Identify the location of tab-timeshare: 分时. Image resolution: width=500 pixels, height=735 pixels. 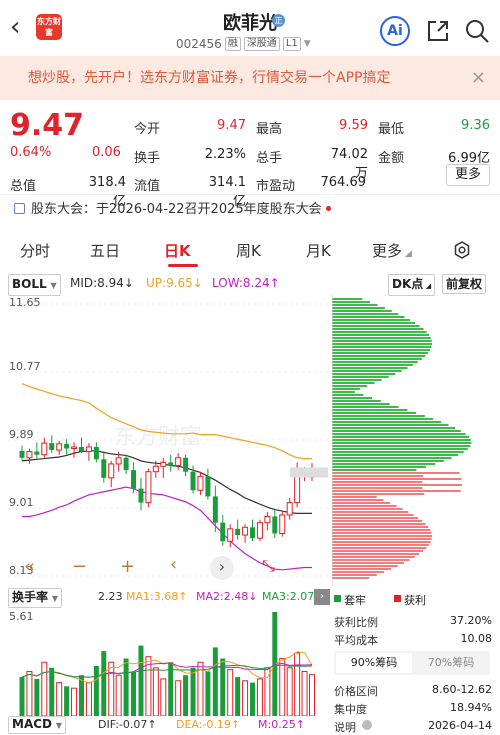
(35, 250).